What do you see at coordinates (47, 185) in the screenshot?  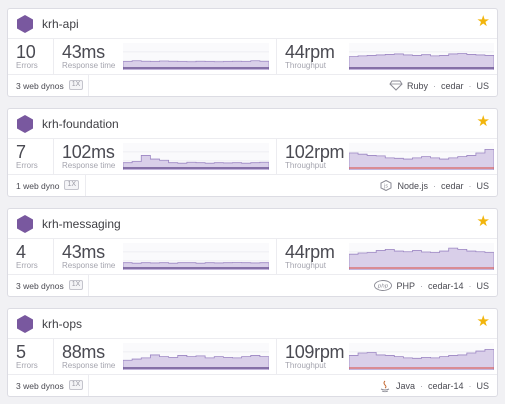 I see `dyno-summary: 1 web dyno 1X` at bounding box center [47, 185].